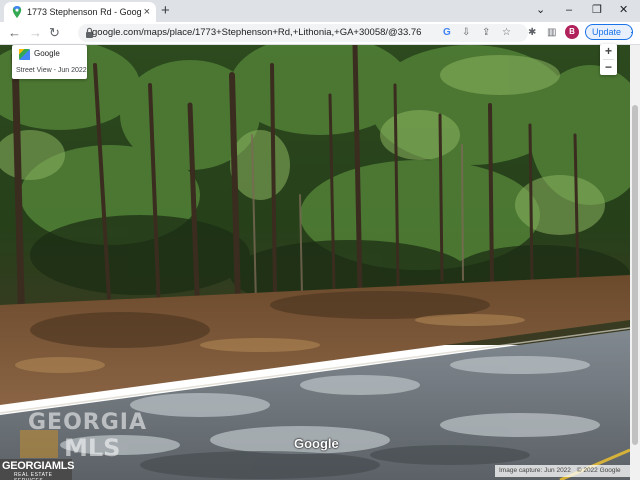 This screenshot has width=640, height=484. I want to click on extensions-icon: ✱, so click(532, 33).